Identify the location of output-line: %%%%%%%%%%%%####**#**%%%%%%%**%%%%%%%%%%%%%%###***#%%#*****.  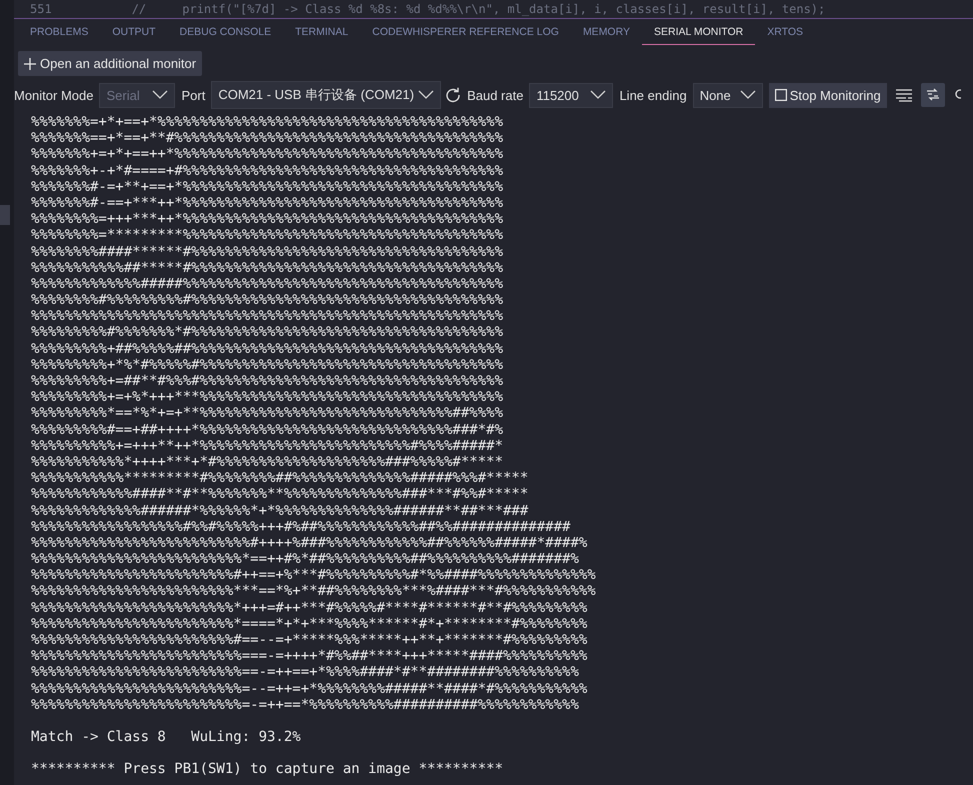
(280, 494).